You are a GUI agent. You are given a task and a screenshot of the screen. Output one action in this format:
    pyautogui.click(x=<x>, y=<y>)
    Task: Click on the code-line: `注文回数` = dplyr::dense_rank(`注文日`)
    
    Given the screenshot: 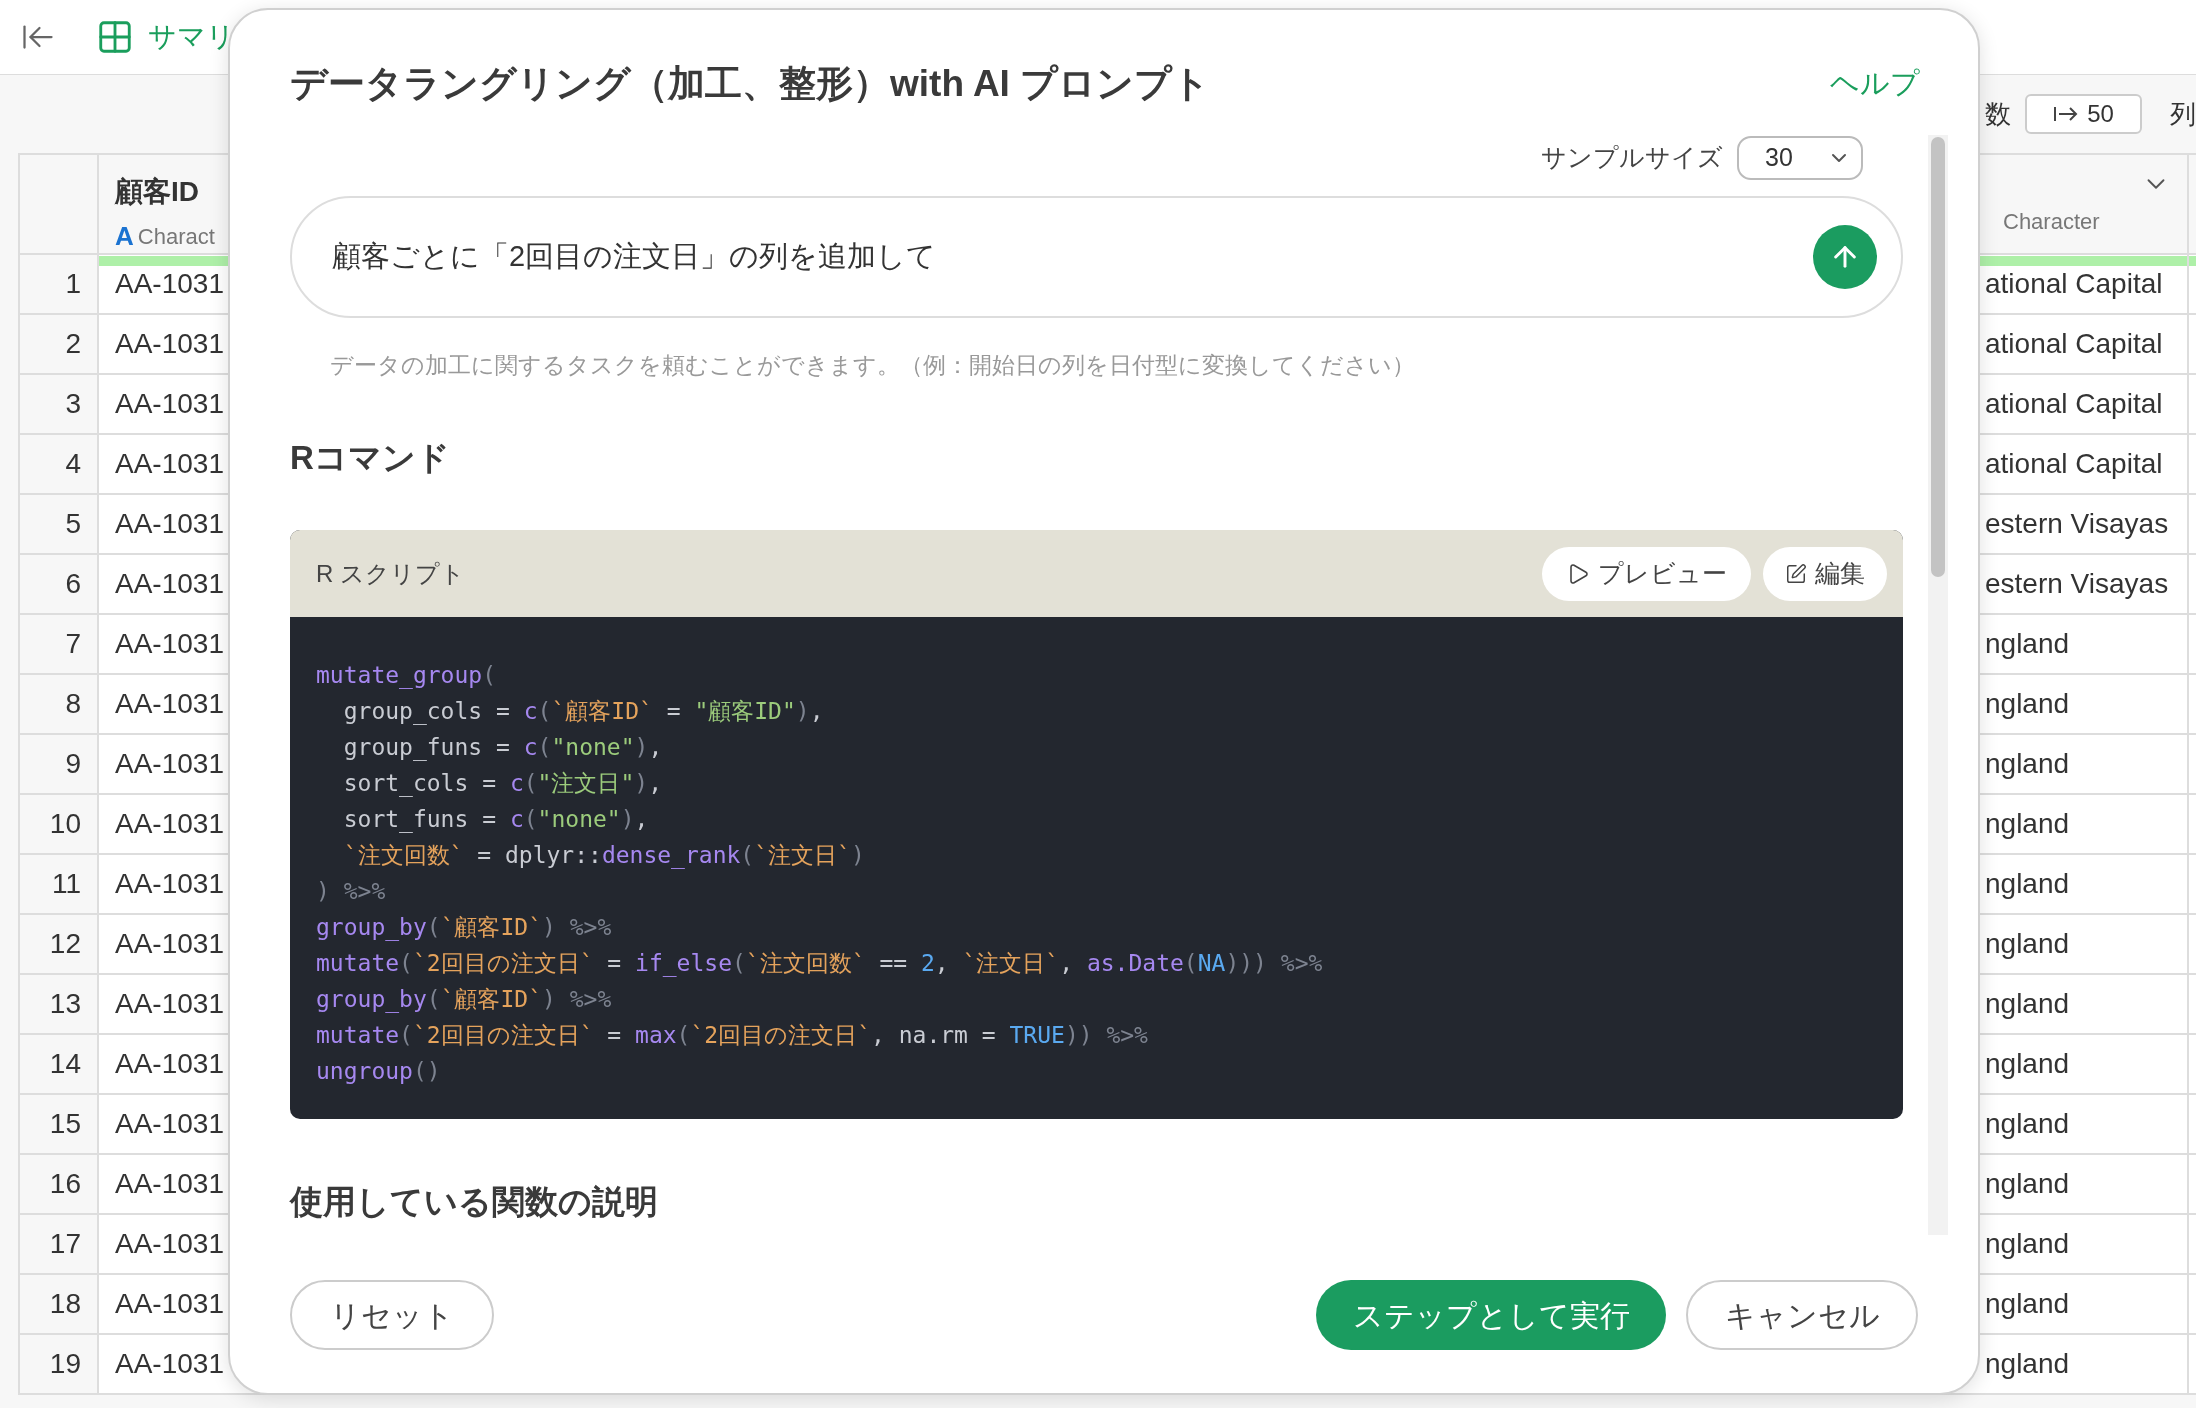 What is the action you would take?
    pyautogui.click(x=603, y=856)
    